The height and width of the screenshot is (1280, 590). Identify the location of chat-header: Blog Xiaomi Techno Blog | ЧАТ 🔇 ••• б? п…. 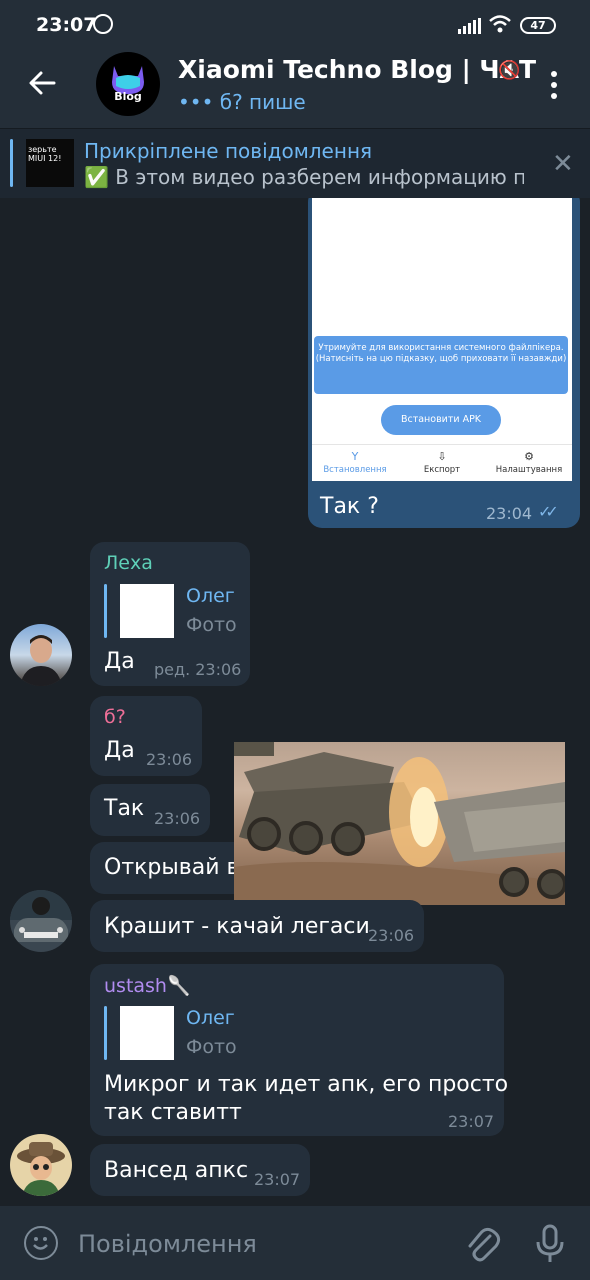
(295, 89).